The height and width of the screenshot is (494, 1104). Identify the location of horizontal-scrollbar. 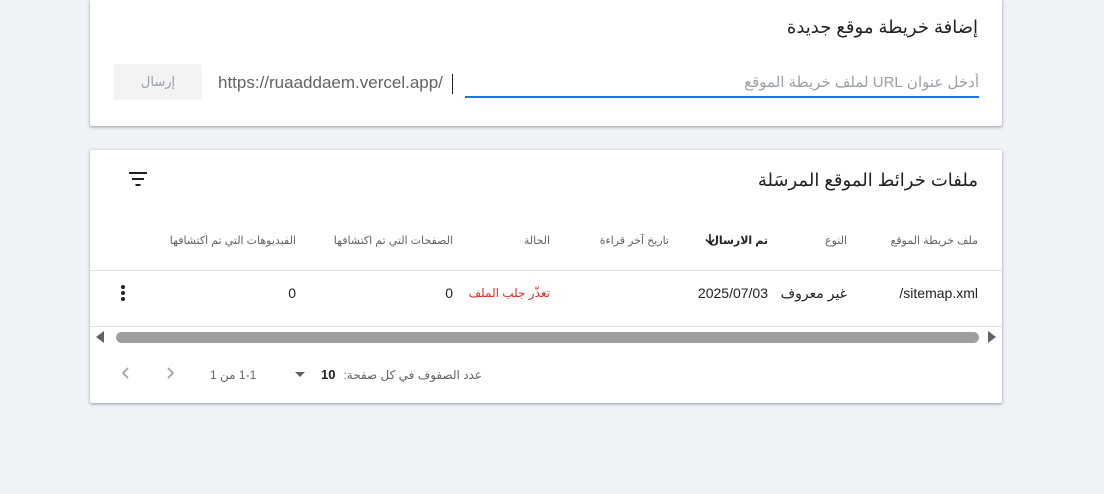
(547, 337).